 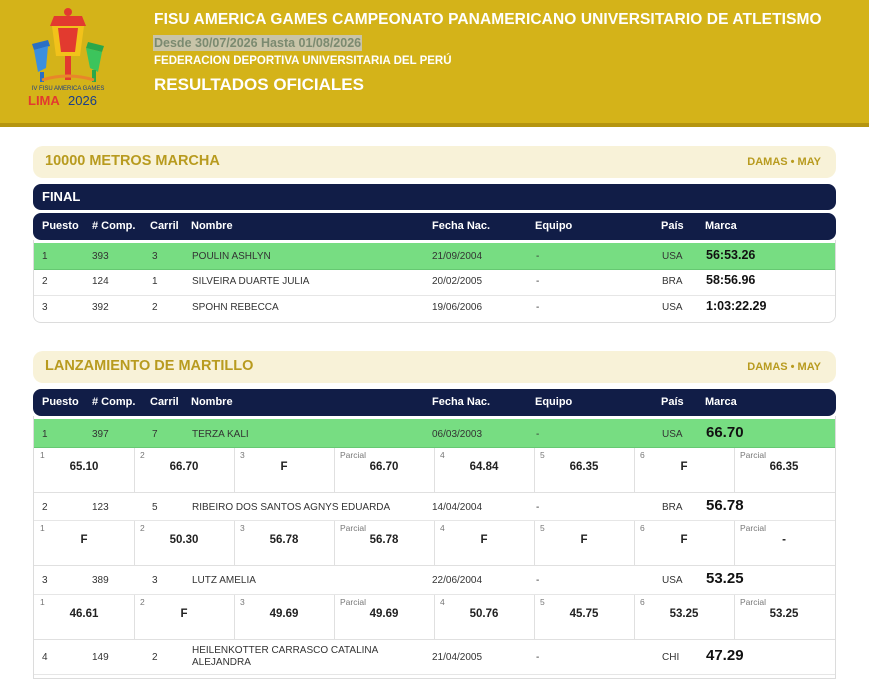 What do you see at coordinates (155, 580) in the screenshot?
I see `lane: 3` at bounding box center [155, 580].